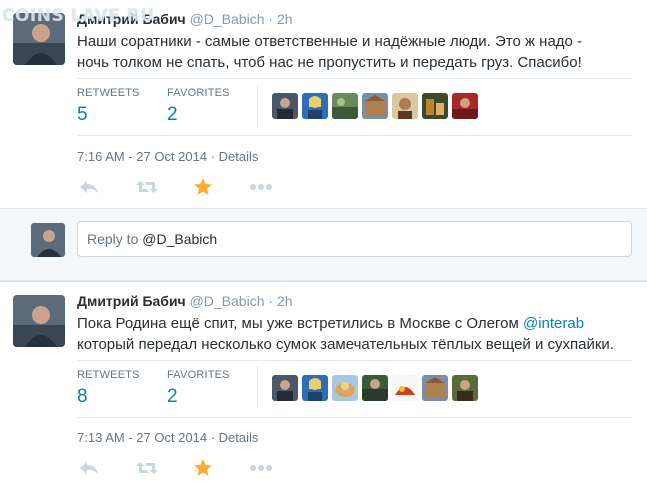  I want to click on retweets-count: 5, so click(108, 115).